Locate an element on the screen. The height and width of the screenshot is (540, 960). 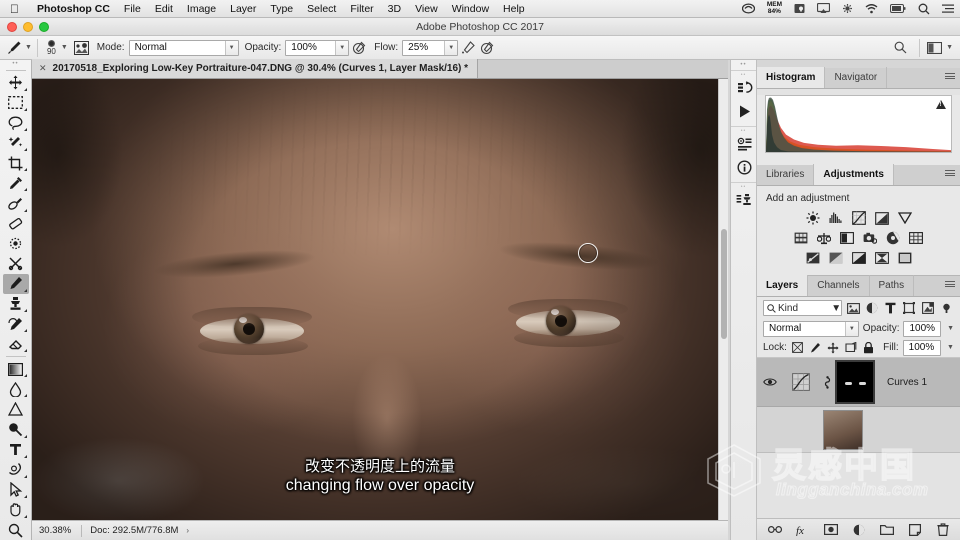
tool-preset-caret-icon: ▼ is located at coordinates (28, 47).